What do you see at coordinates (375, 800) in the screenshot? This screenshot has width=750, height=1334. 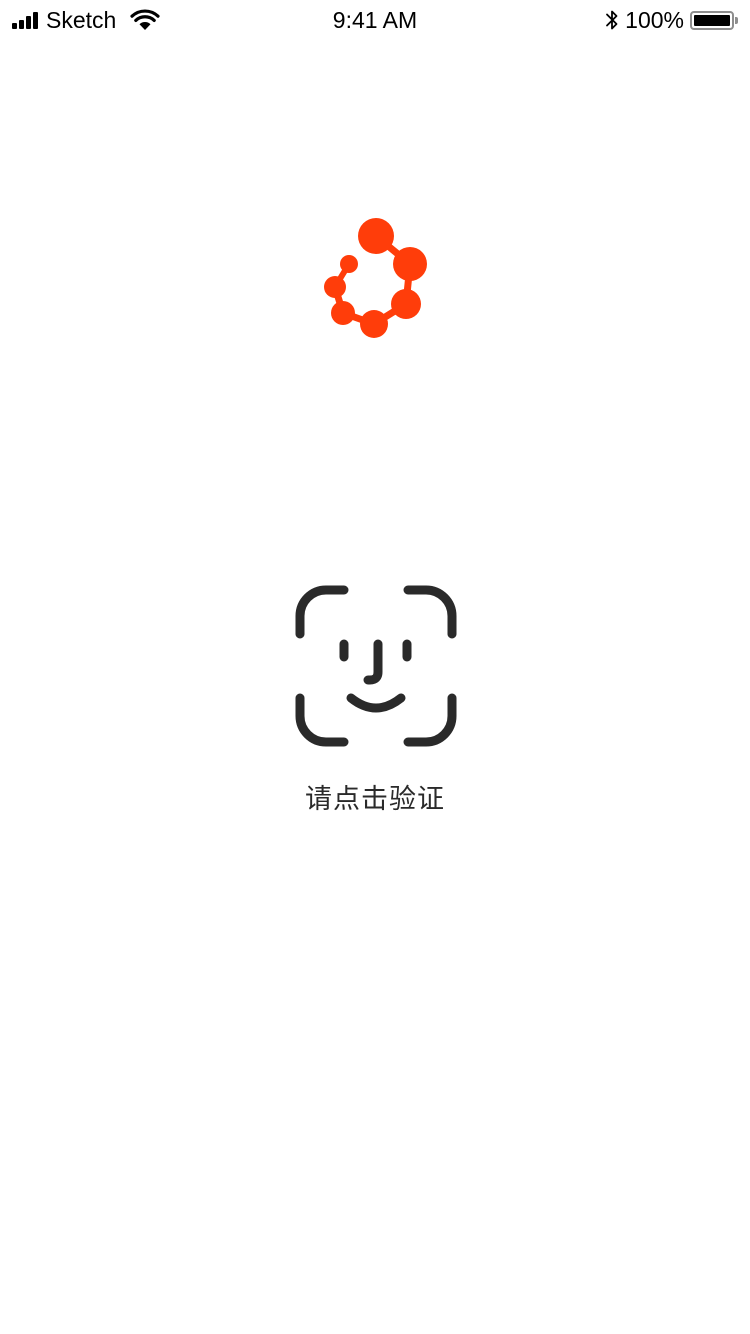 I see `verify-prompt: 请点击验证` at bounding box center [375, 800].